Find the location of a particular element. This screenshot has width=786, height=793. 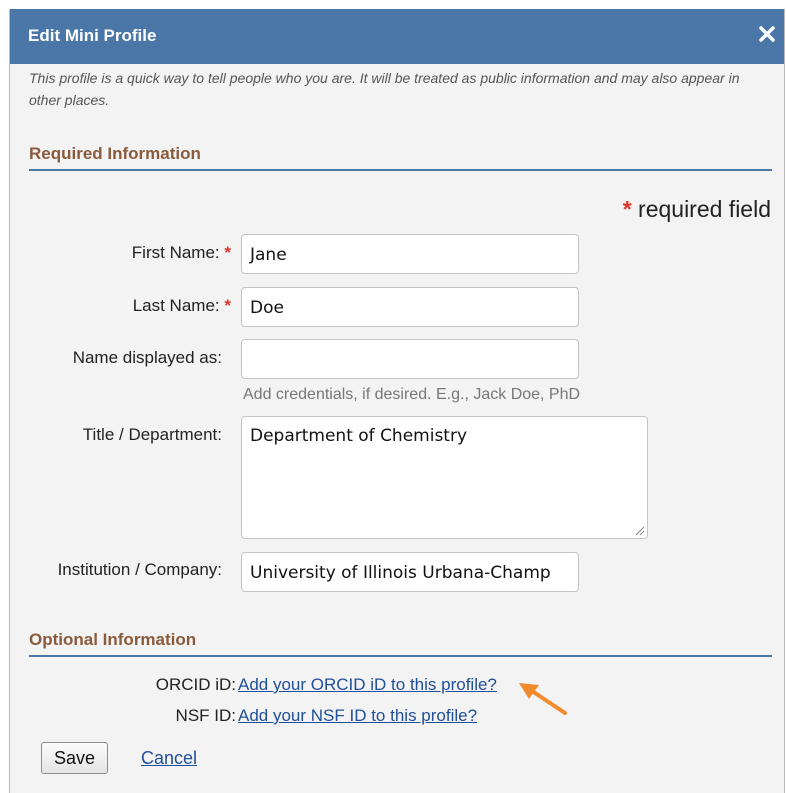

required-field-legend: * required field is located at coordinates (697, 209).